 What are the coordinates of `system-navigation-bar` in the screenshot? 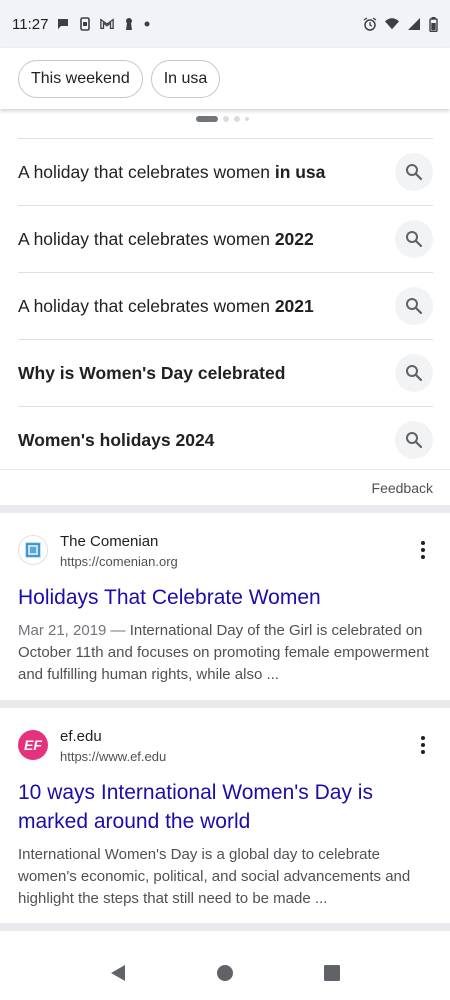 It's located at (225, 972).